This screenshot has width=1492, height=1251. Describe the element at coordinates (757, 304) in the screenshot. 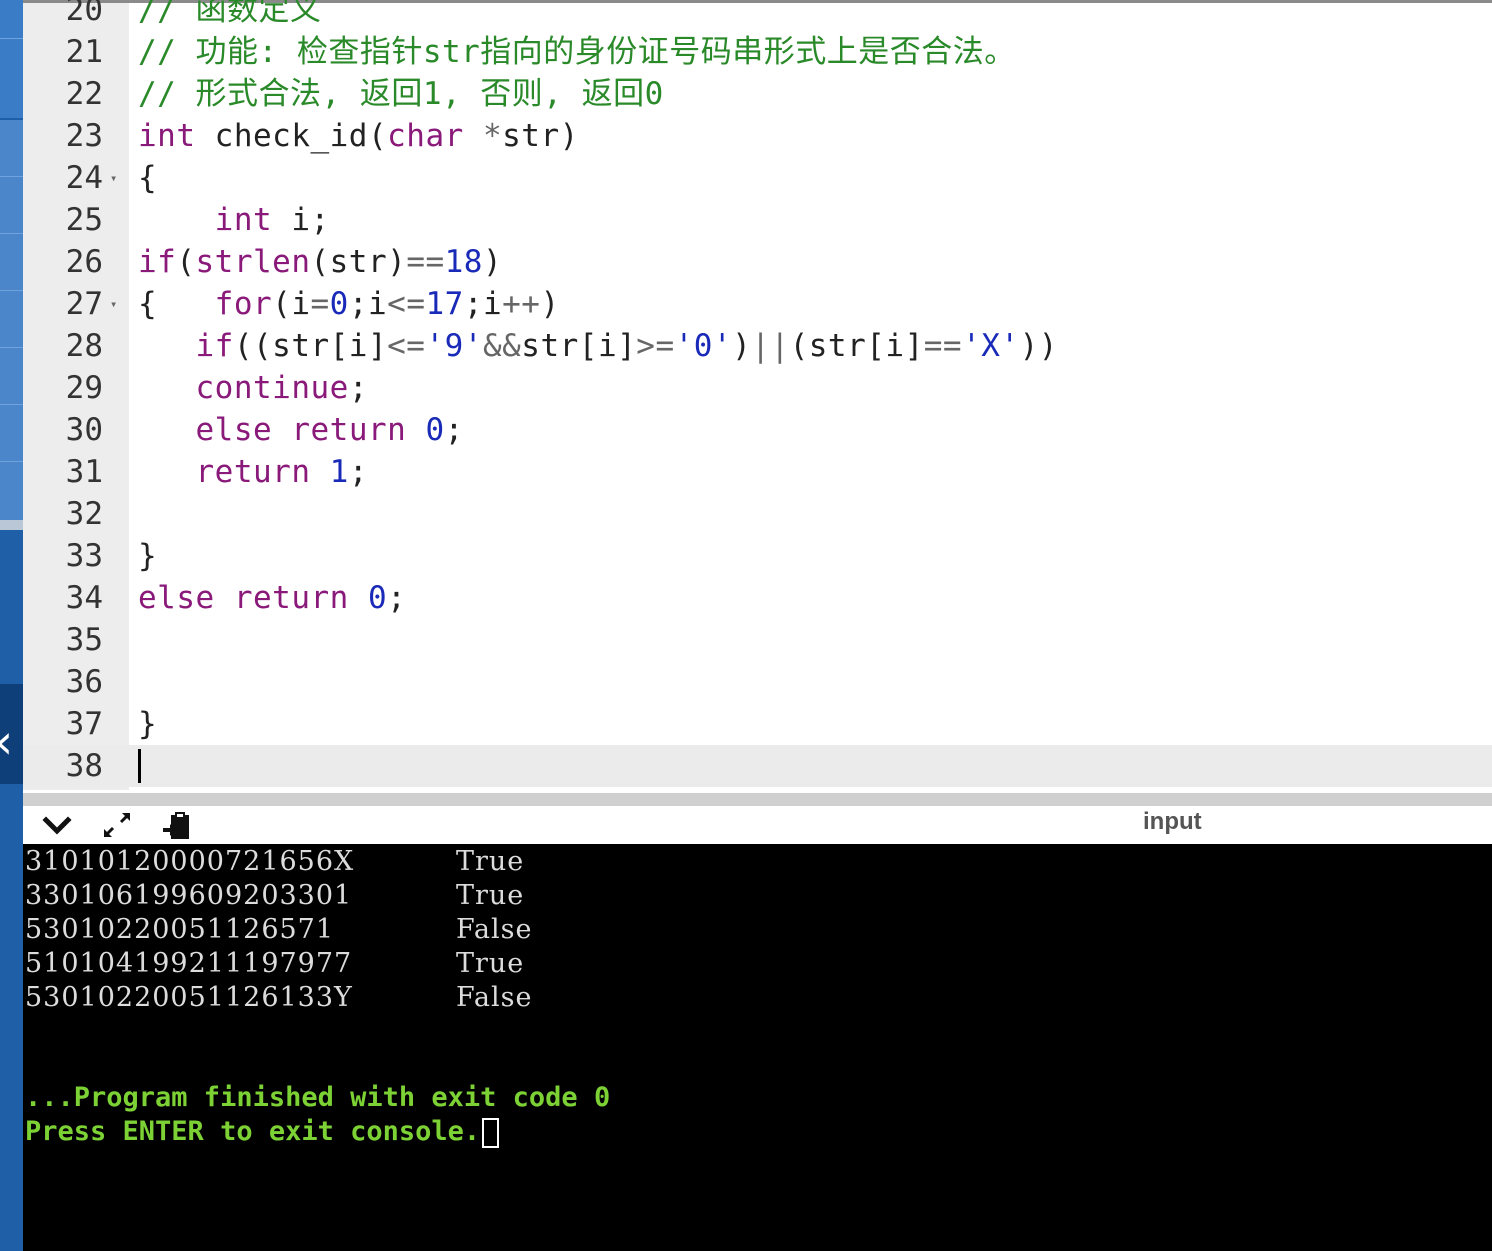

I see `code-line: 27 ▾ { for(i=0;i<=17;i++)` at that location.